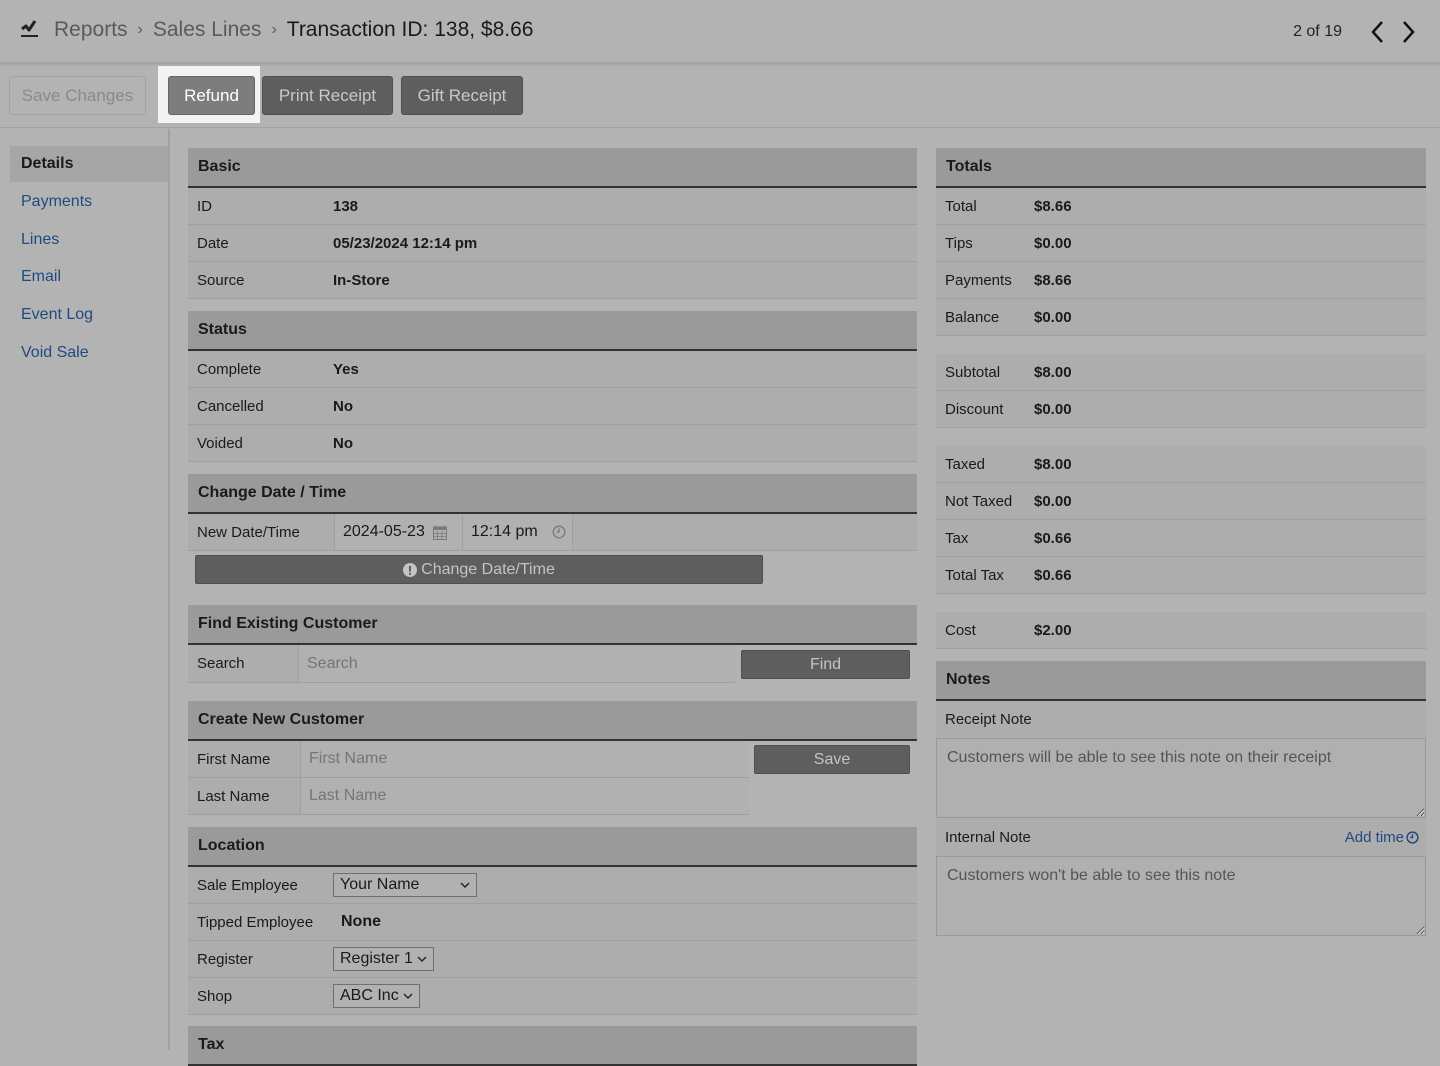 The height and width of the screenshot is (1066, 1440). I want to click on chevron-down-icon, so click(465, 885).